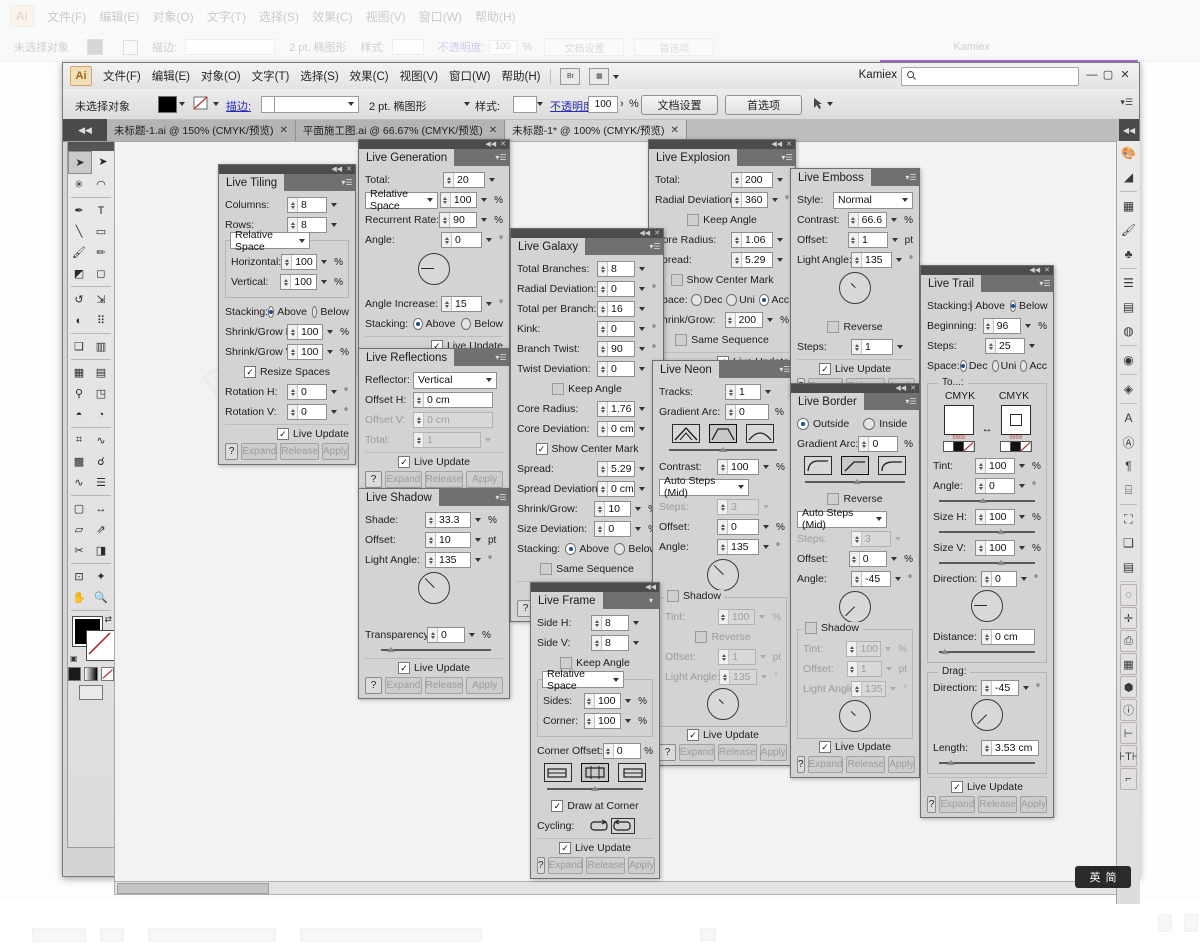  Describe the element at coordinates (182, 104) in the screenshot. I see `fill-chevron-down-icon` at that location.